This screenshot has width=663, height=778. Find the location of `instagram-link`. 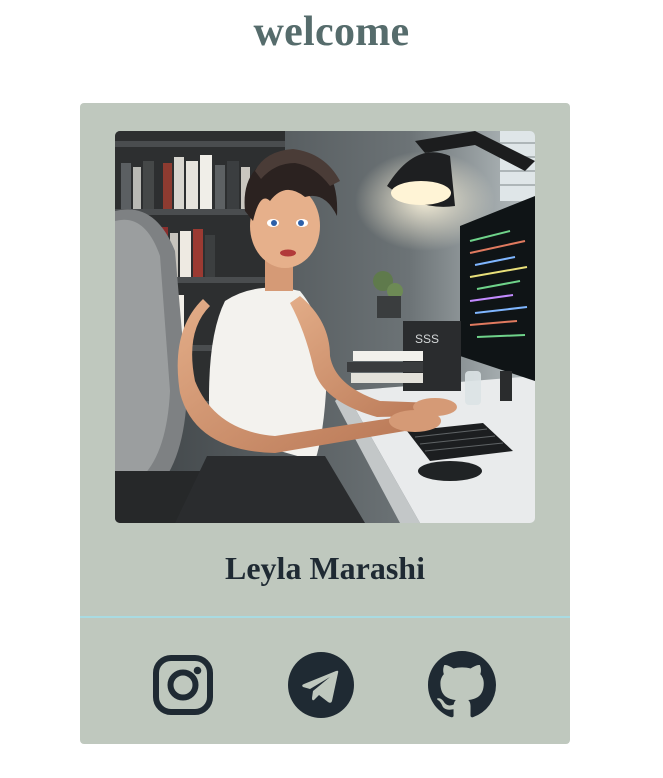

instagram-link is located at coordinates (183, 685).